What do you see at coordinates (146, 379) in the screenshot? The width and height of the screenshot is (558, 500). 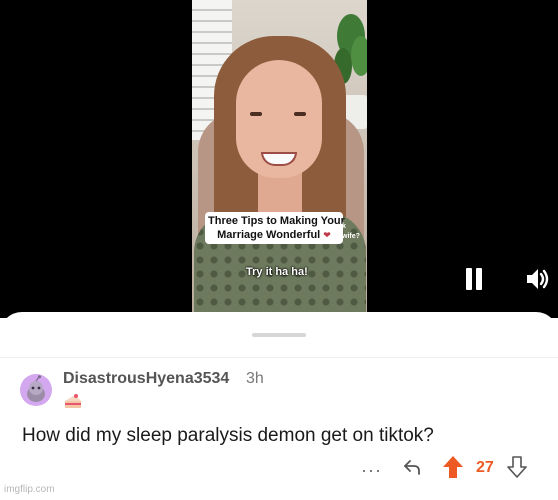 I see `comment-username: DisastrousHyena3534` at bounding box center [146, 379].